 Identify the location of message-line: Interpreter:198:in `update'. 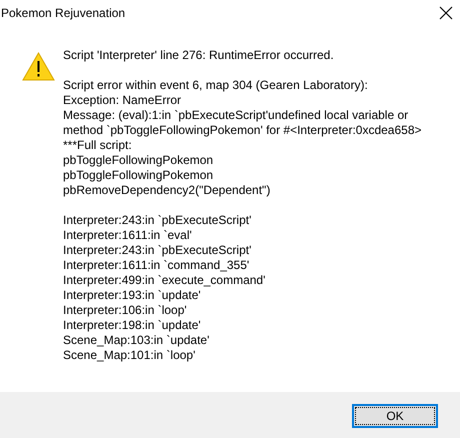
(132, 325).